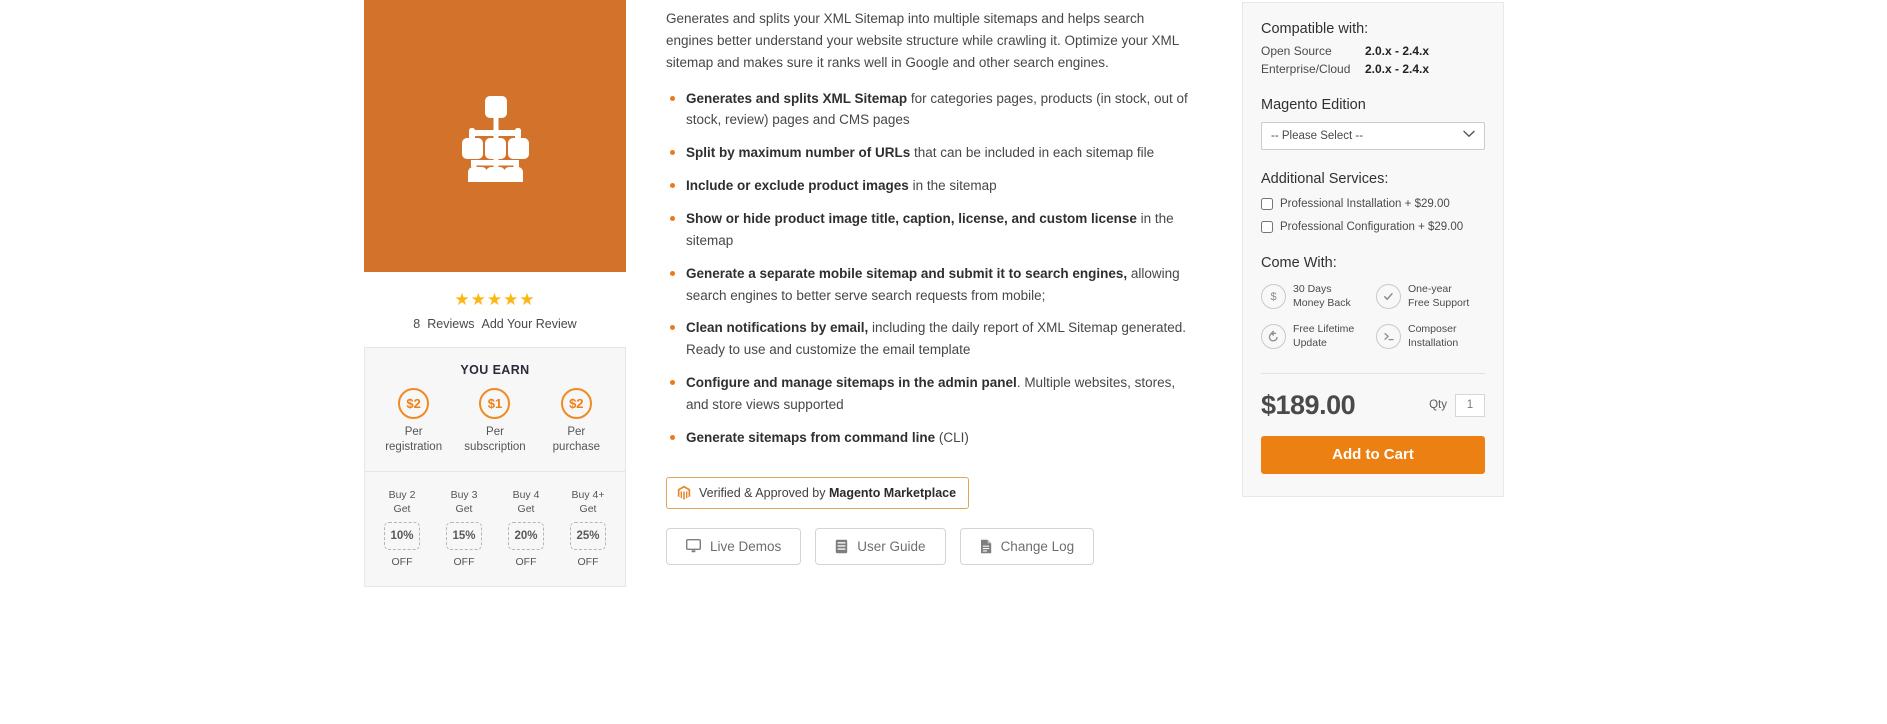 Image resolution: width=1887 pixels, height=724 pixels. I want to click on check-icon, so click(1388, 296).